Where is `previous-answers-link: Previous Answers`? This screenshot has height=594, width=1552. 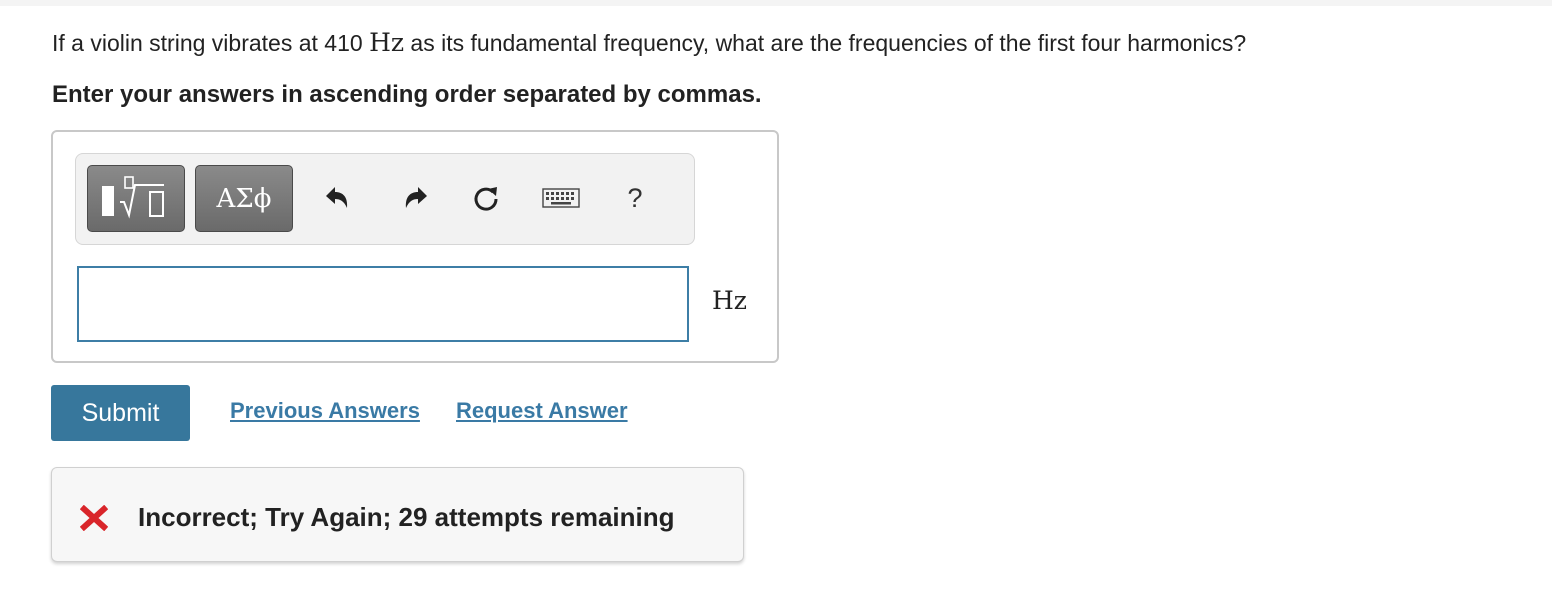
previous-answers-link: Previous Answers is located at coordinates (325, 411).